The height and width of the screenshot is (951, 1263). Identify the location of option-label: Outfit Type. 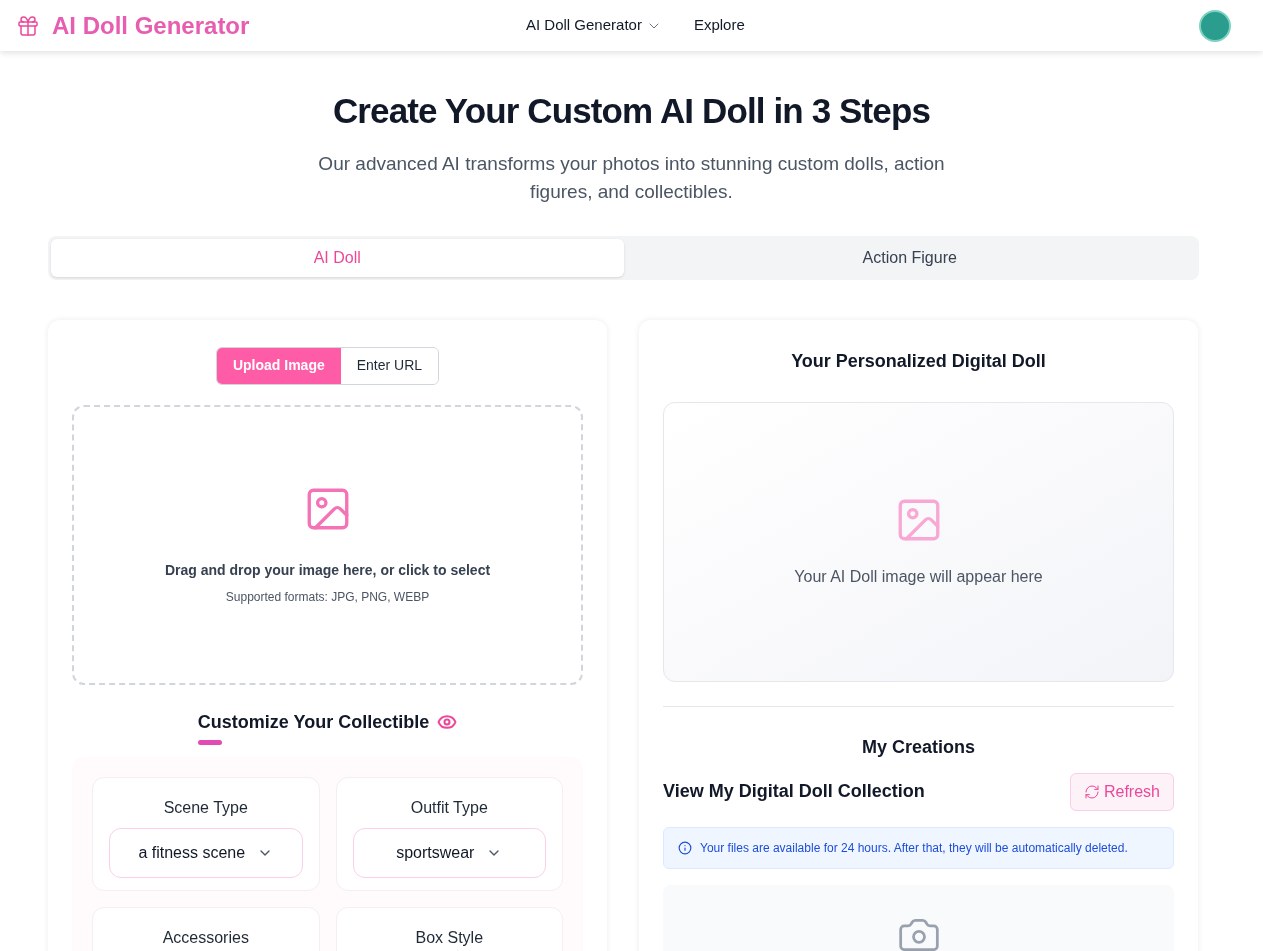
(449, 807).